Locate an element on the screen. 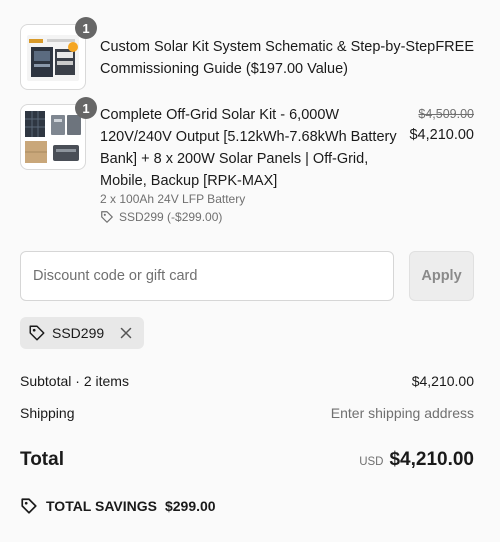 Image resolution: width=500 pixels, height=542 pixels. subtotal-label: Subtotal · 2 items is located at coordinates (74, 381).